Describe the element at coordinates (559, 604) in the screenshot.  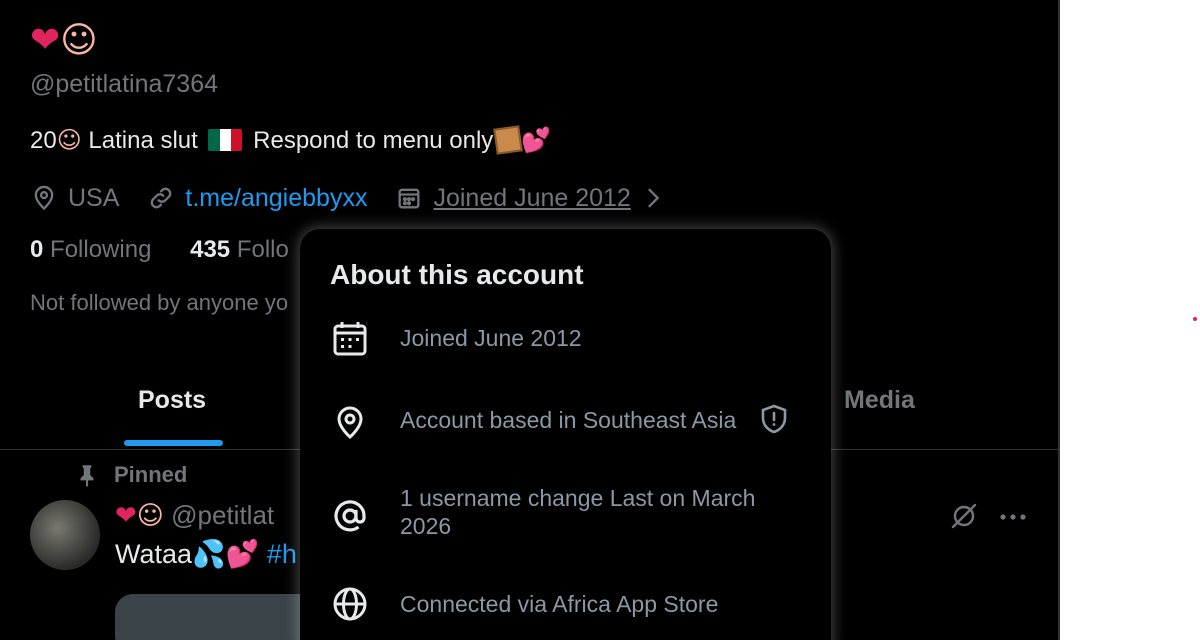
I see `about-connected-text: Connected via Africa App Store` at that location.